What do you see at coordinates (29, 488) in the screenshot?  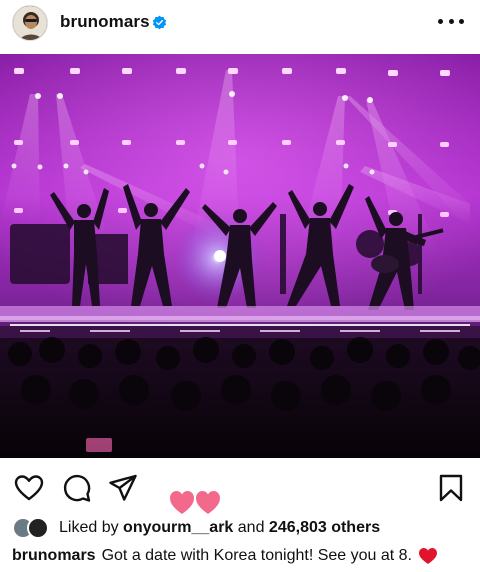 I see `heart-outline-icon` at bounding box center [29, 488].